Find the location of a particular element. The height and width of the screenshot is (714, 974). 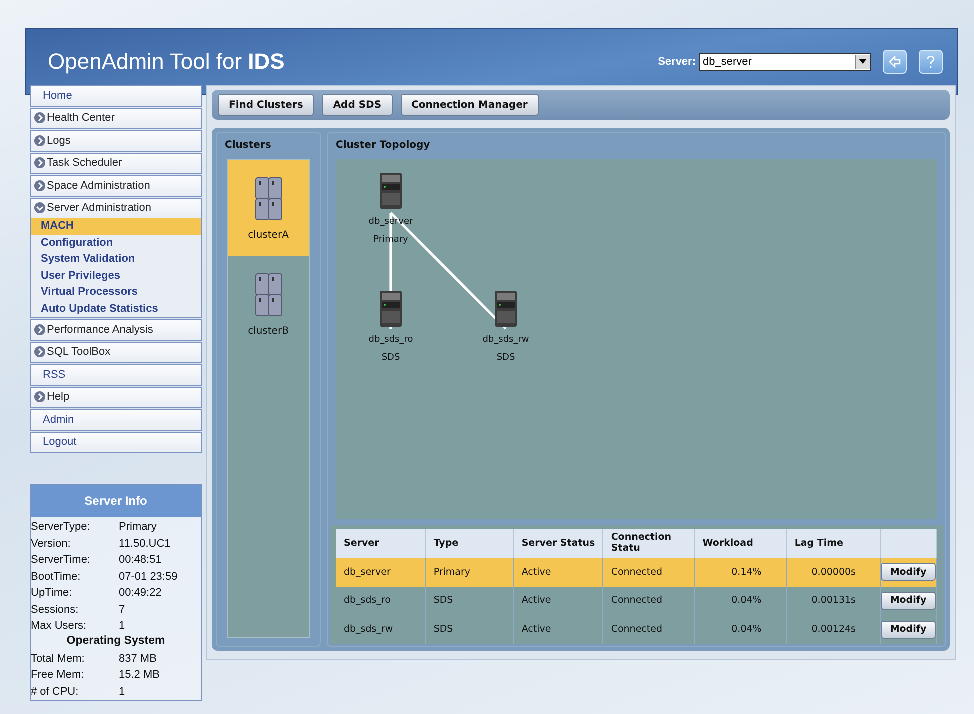

server-dropdown: db_server is located at coordinates (785, 61).